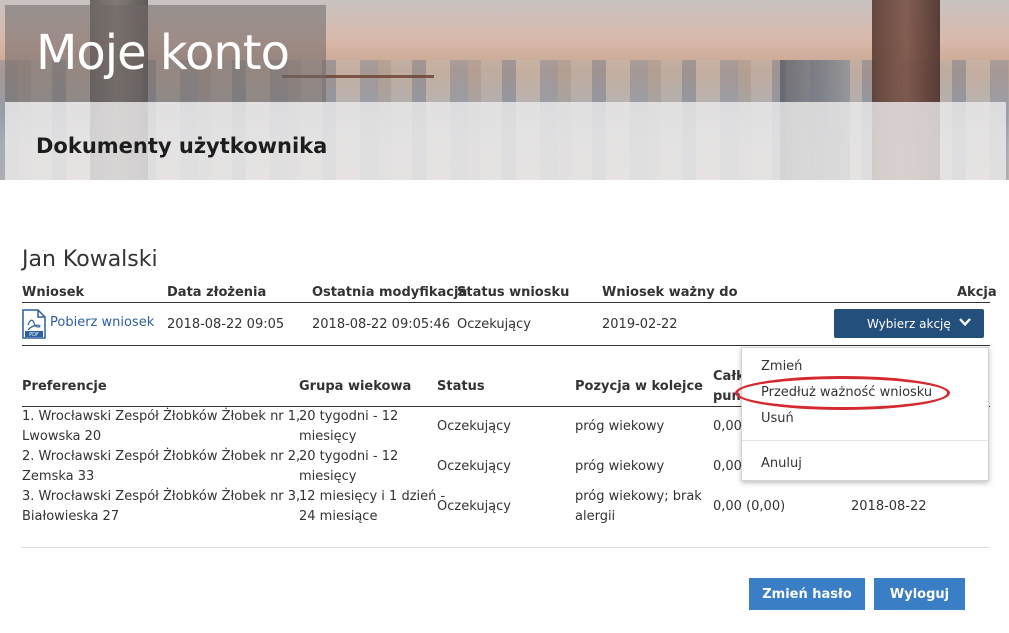  What do you see at coordinates (846, 392) in the screenshot?
I see `menu-item-extend-validity: Przedłuż ważność wniosku` at bounding box center [846, 392].